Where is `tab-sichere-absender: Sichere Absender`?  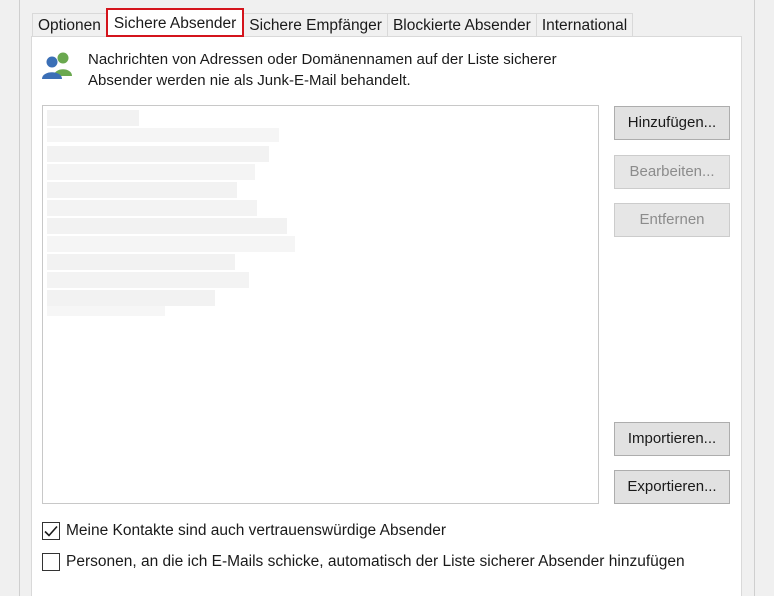
tab-sichere-absender: Sichere Absender is located at coordinates (175, 22).